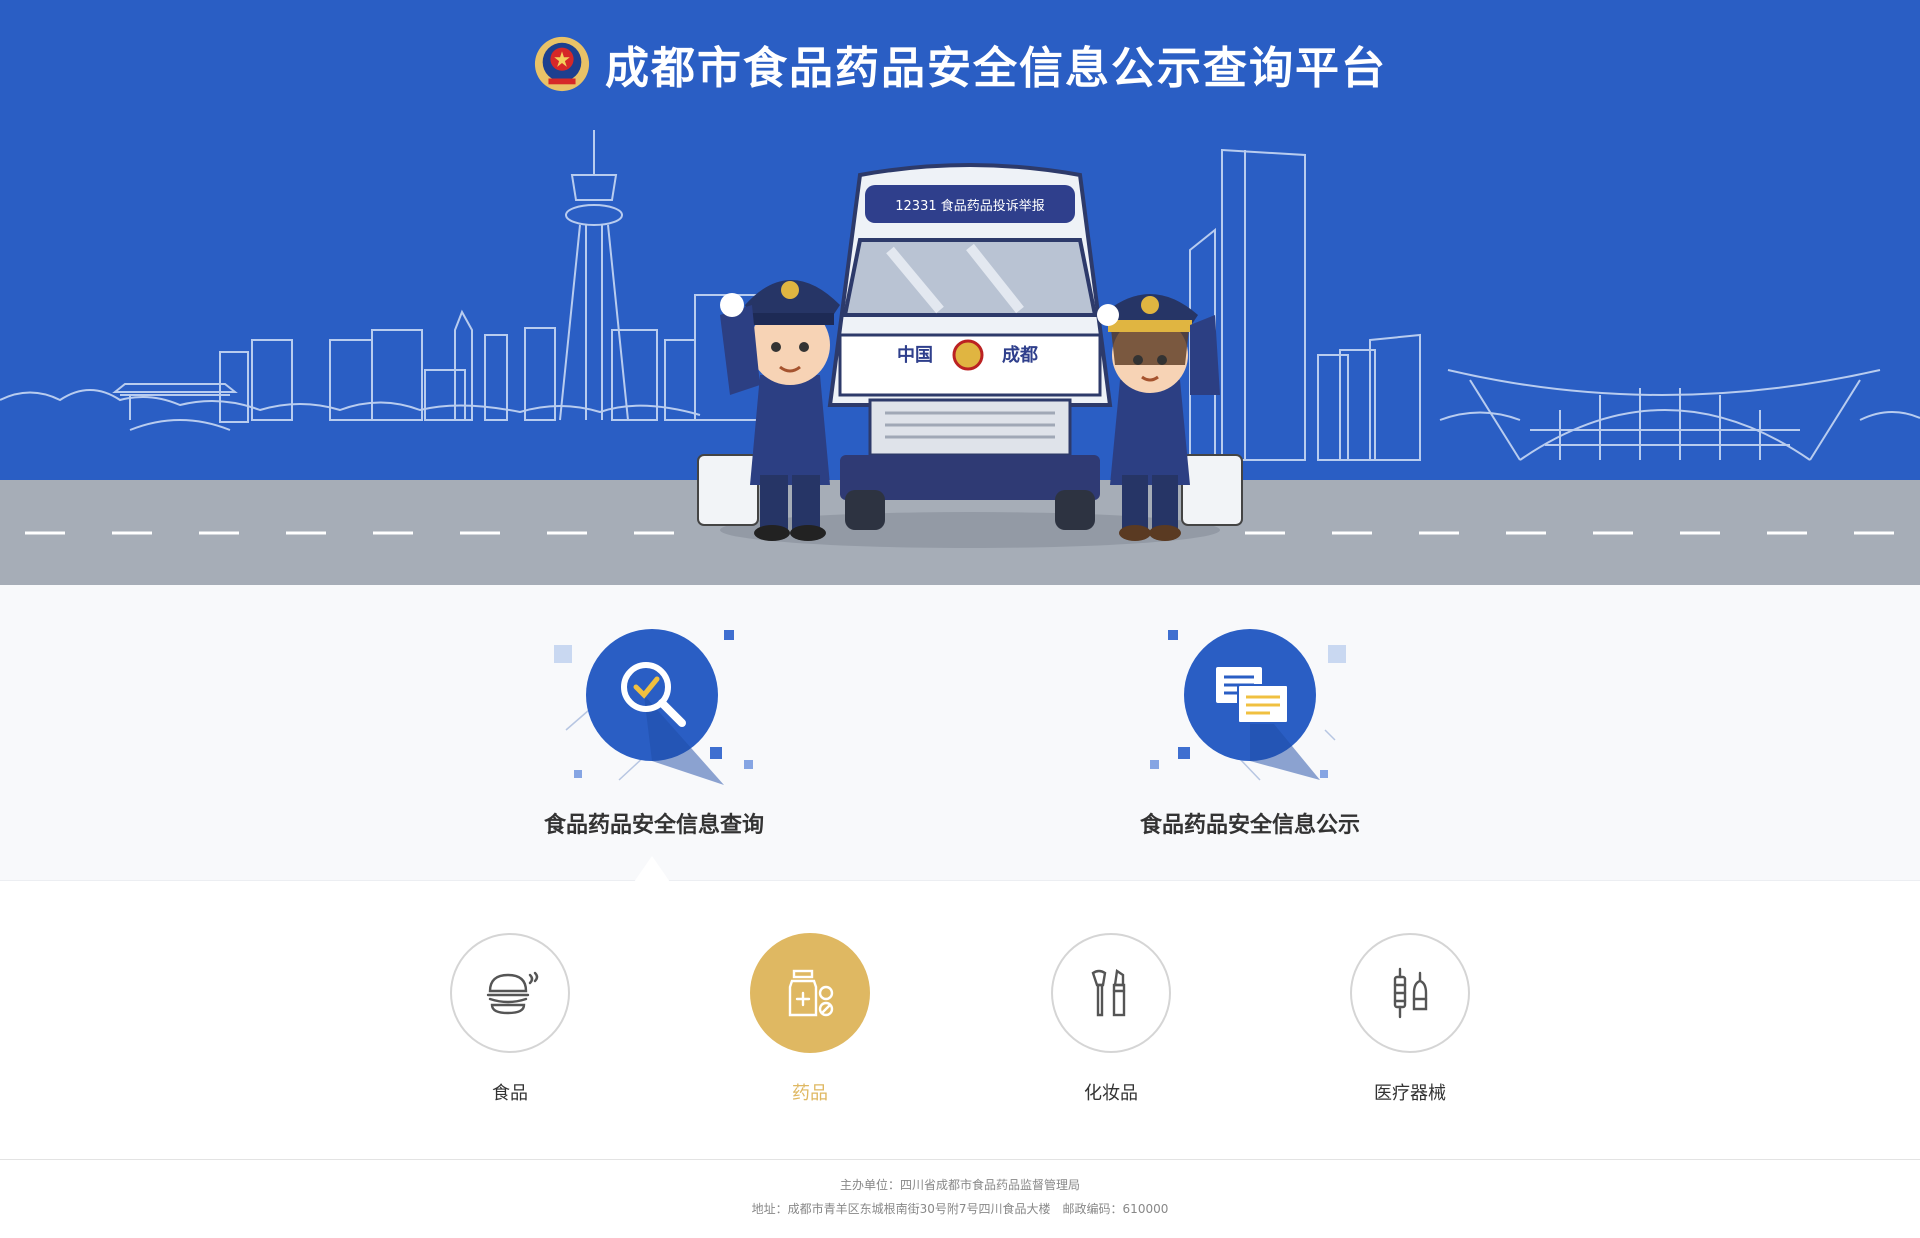 The height and width of the screenshot is (1238, 1920). What do you see at coordinates (810, 1092) in the screenshot?
I see `category-drug-label: 药品` at bounding box center [810, 1092].